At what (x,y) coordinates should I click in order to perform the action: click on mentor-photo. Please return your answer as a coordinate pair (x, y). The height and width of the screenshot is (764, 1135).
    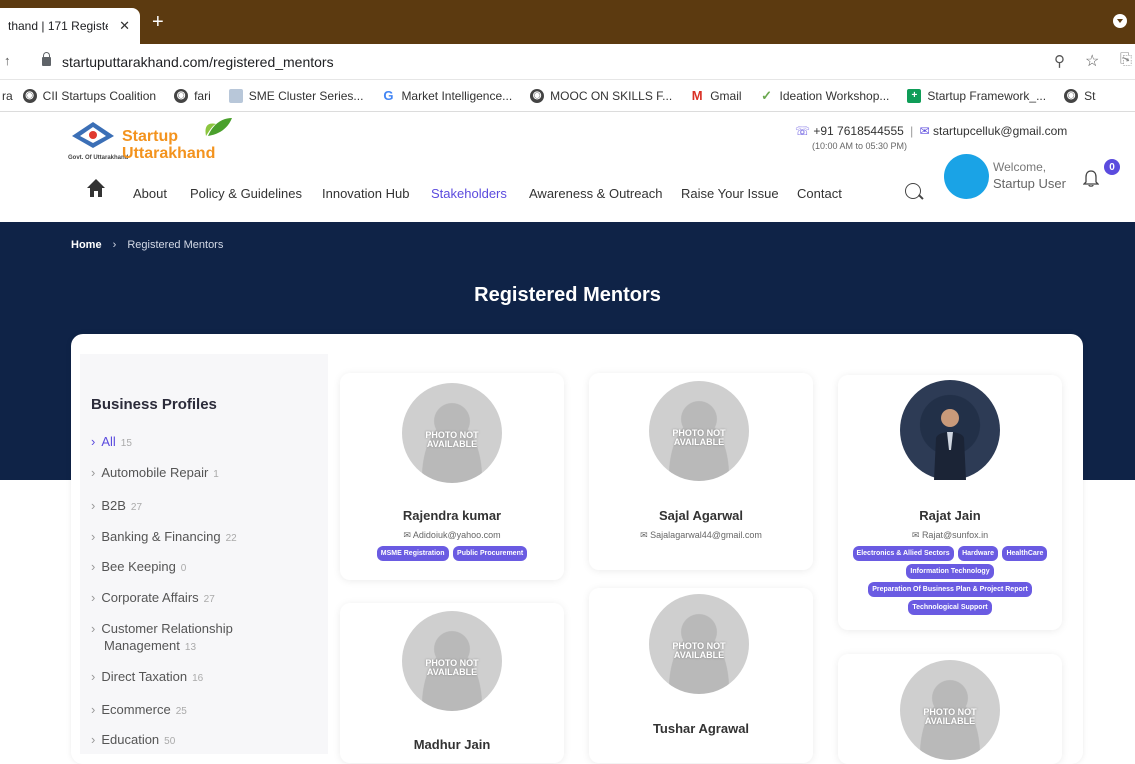
    Looking at the image, I should click on (950, 430).